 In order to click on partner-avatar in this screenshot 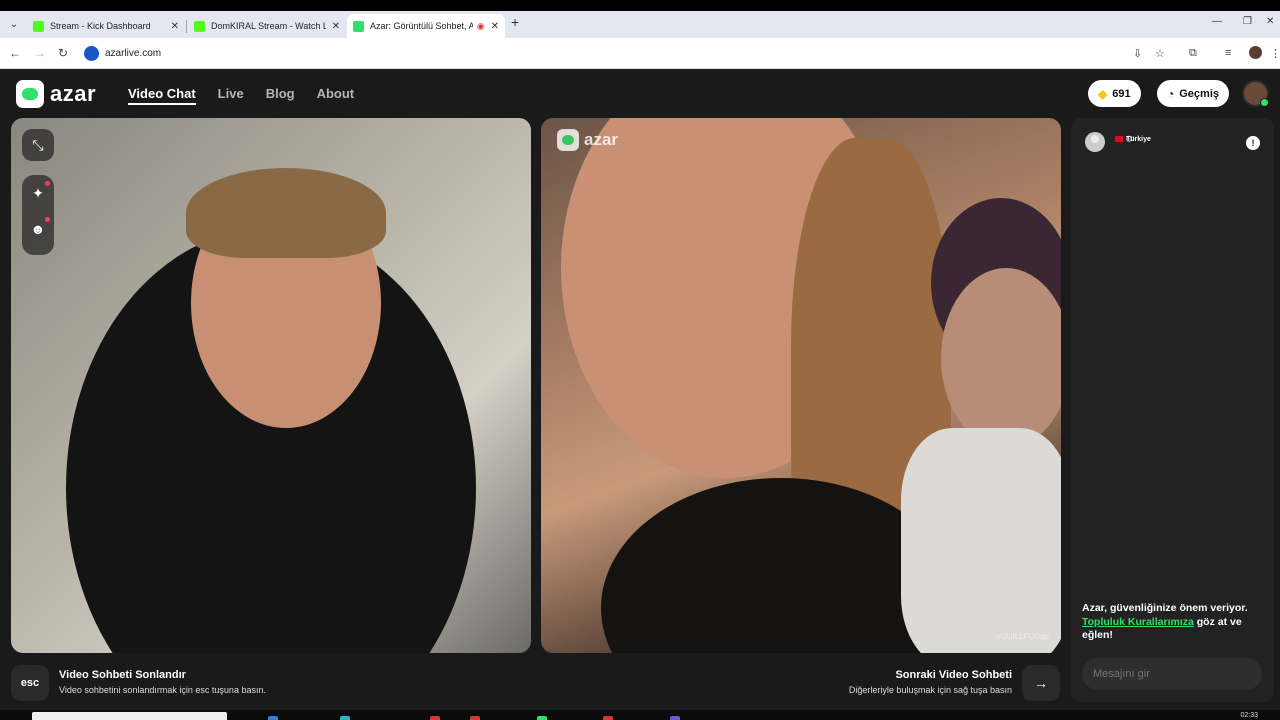, I will do `click(1095, 142)`.